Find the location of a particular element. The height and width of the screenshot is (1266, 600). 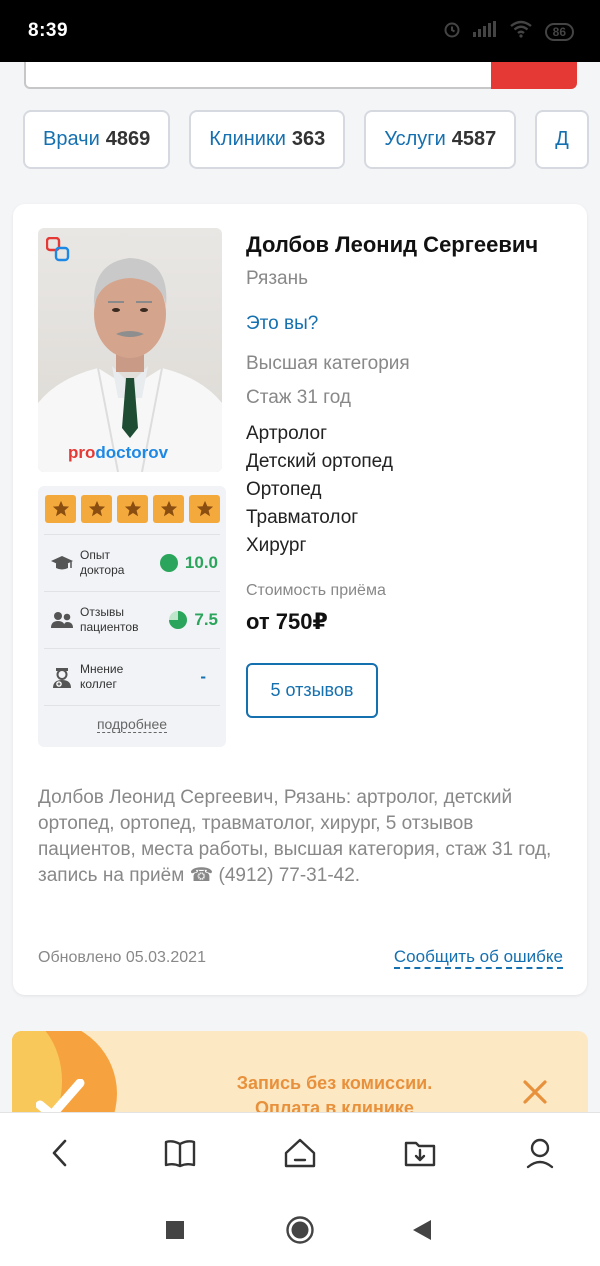

doctor-city: Рязань is located at coordinates (277, 278).